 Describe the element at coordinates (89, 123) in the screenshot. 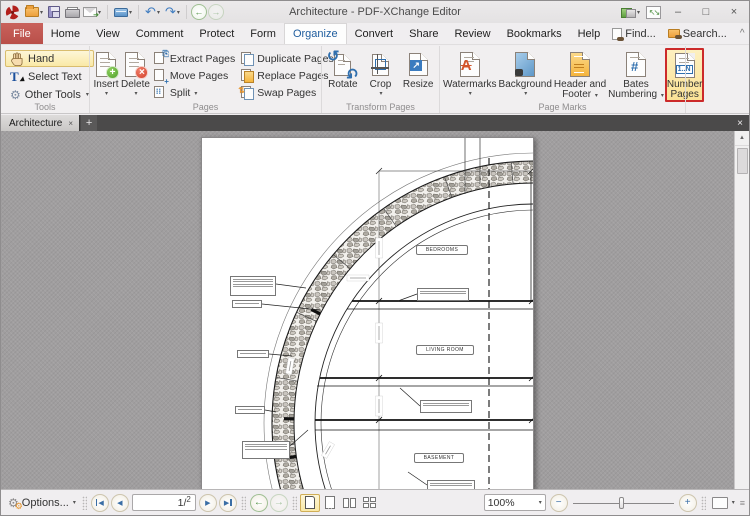

I see `new-tab-button: +` at that location.